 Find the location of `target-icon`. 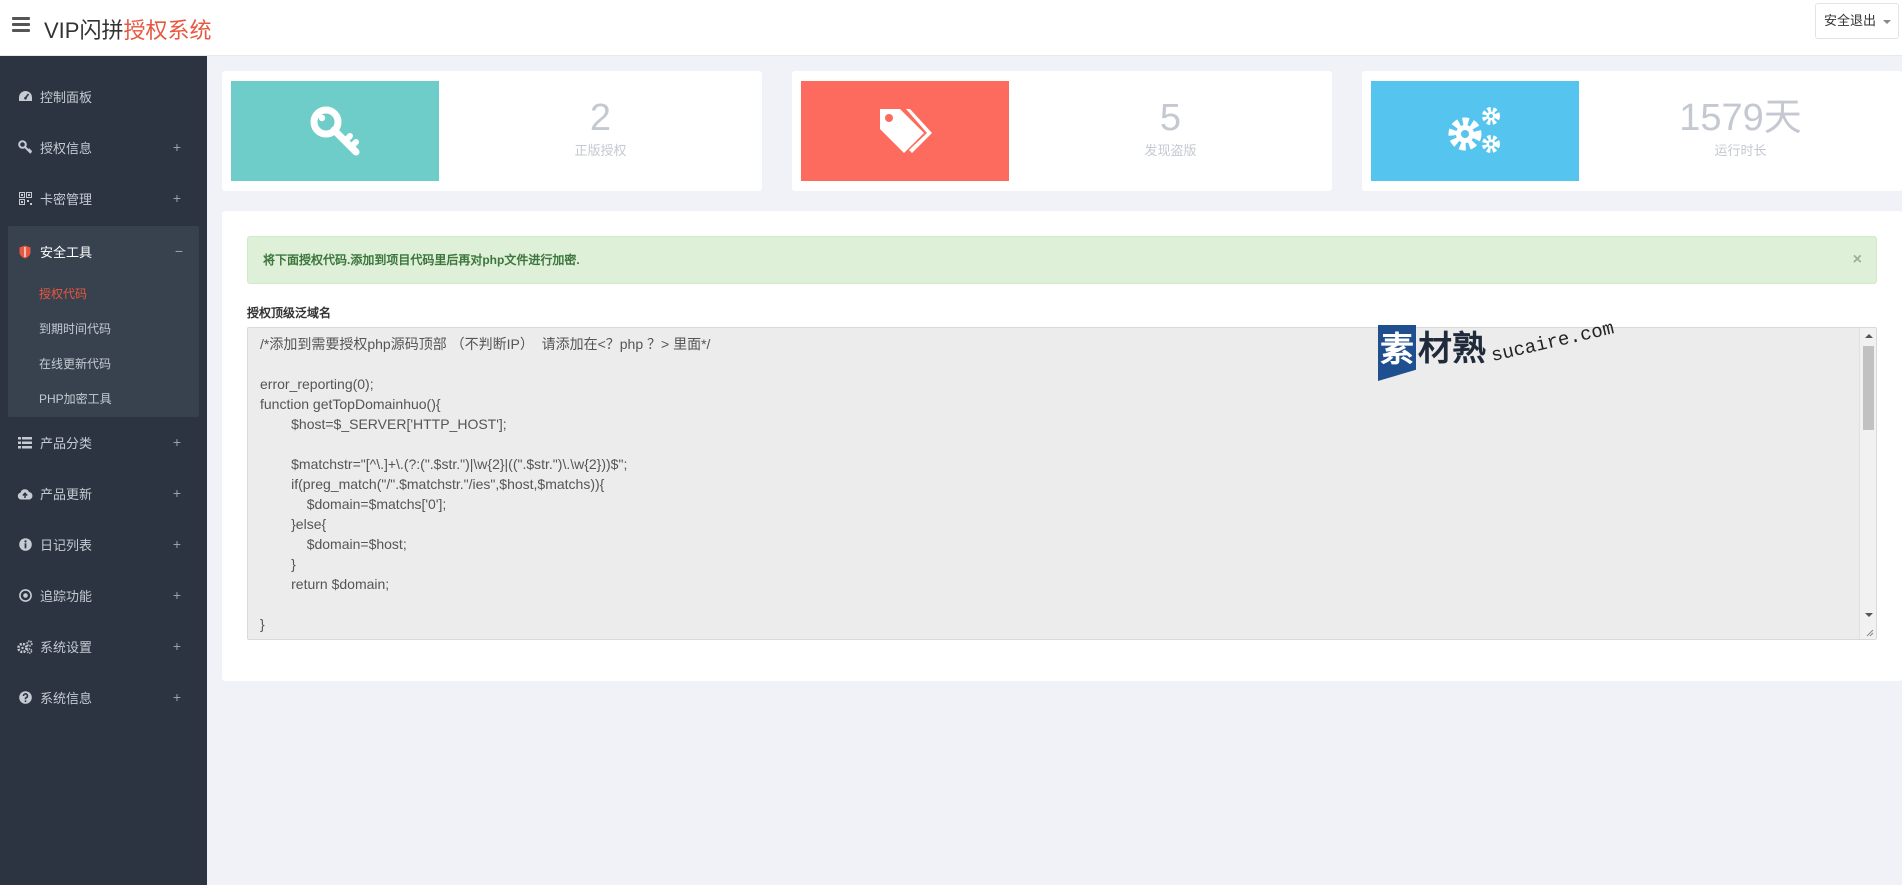

target-icon is located at coordinates (25, 596).